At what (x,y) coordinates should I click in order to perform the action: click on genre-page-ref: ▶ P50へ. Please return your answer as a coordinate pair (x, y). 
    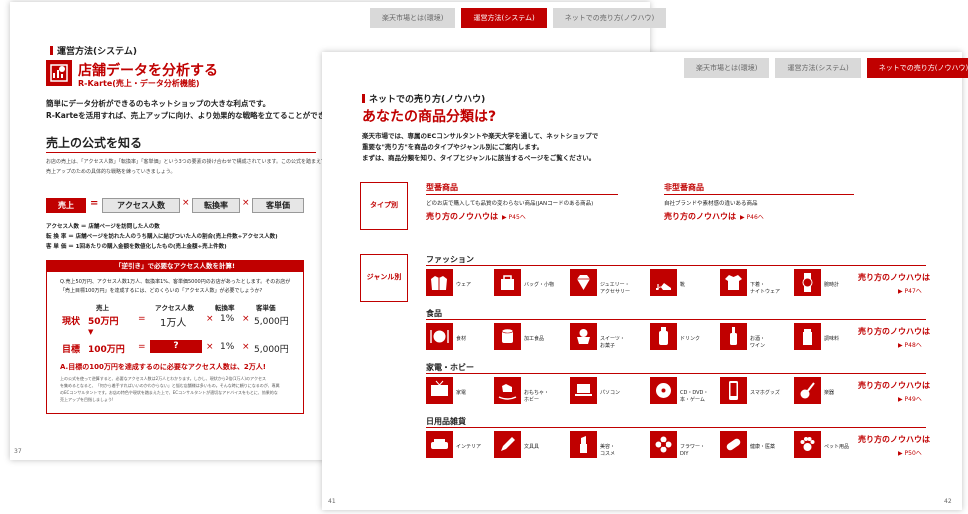
    Looking at the image, I should click on (910, 452).